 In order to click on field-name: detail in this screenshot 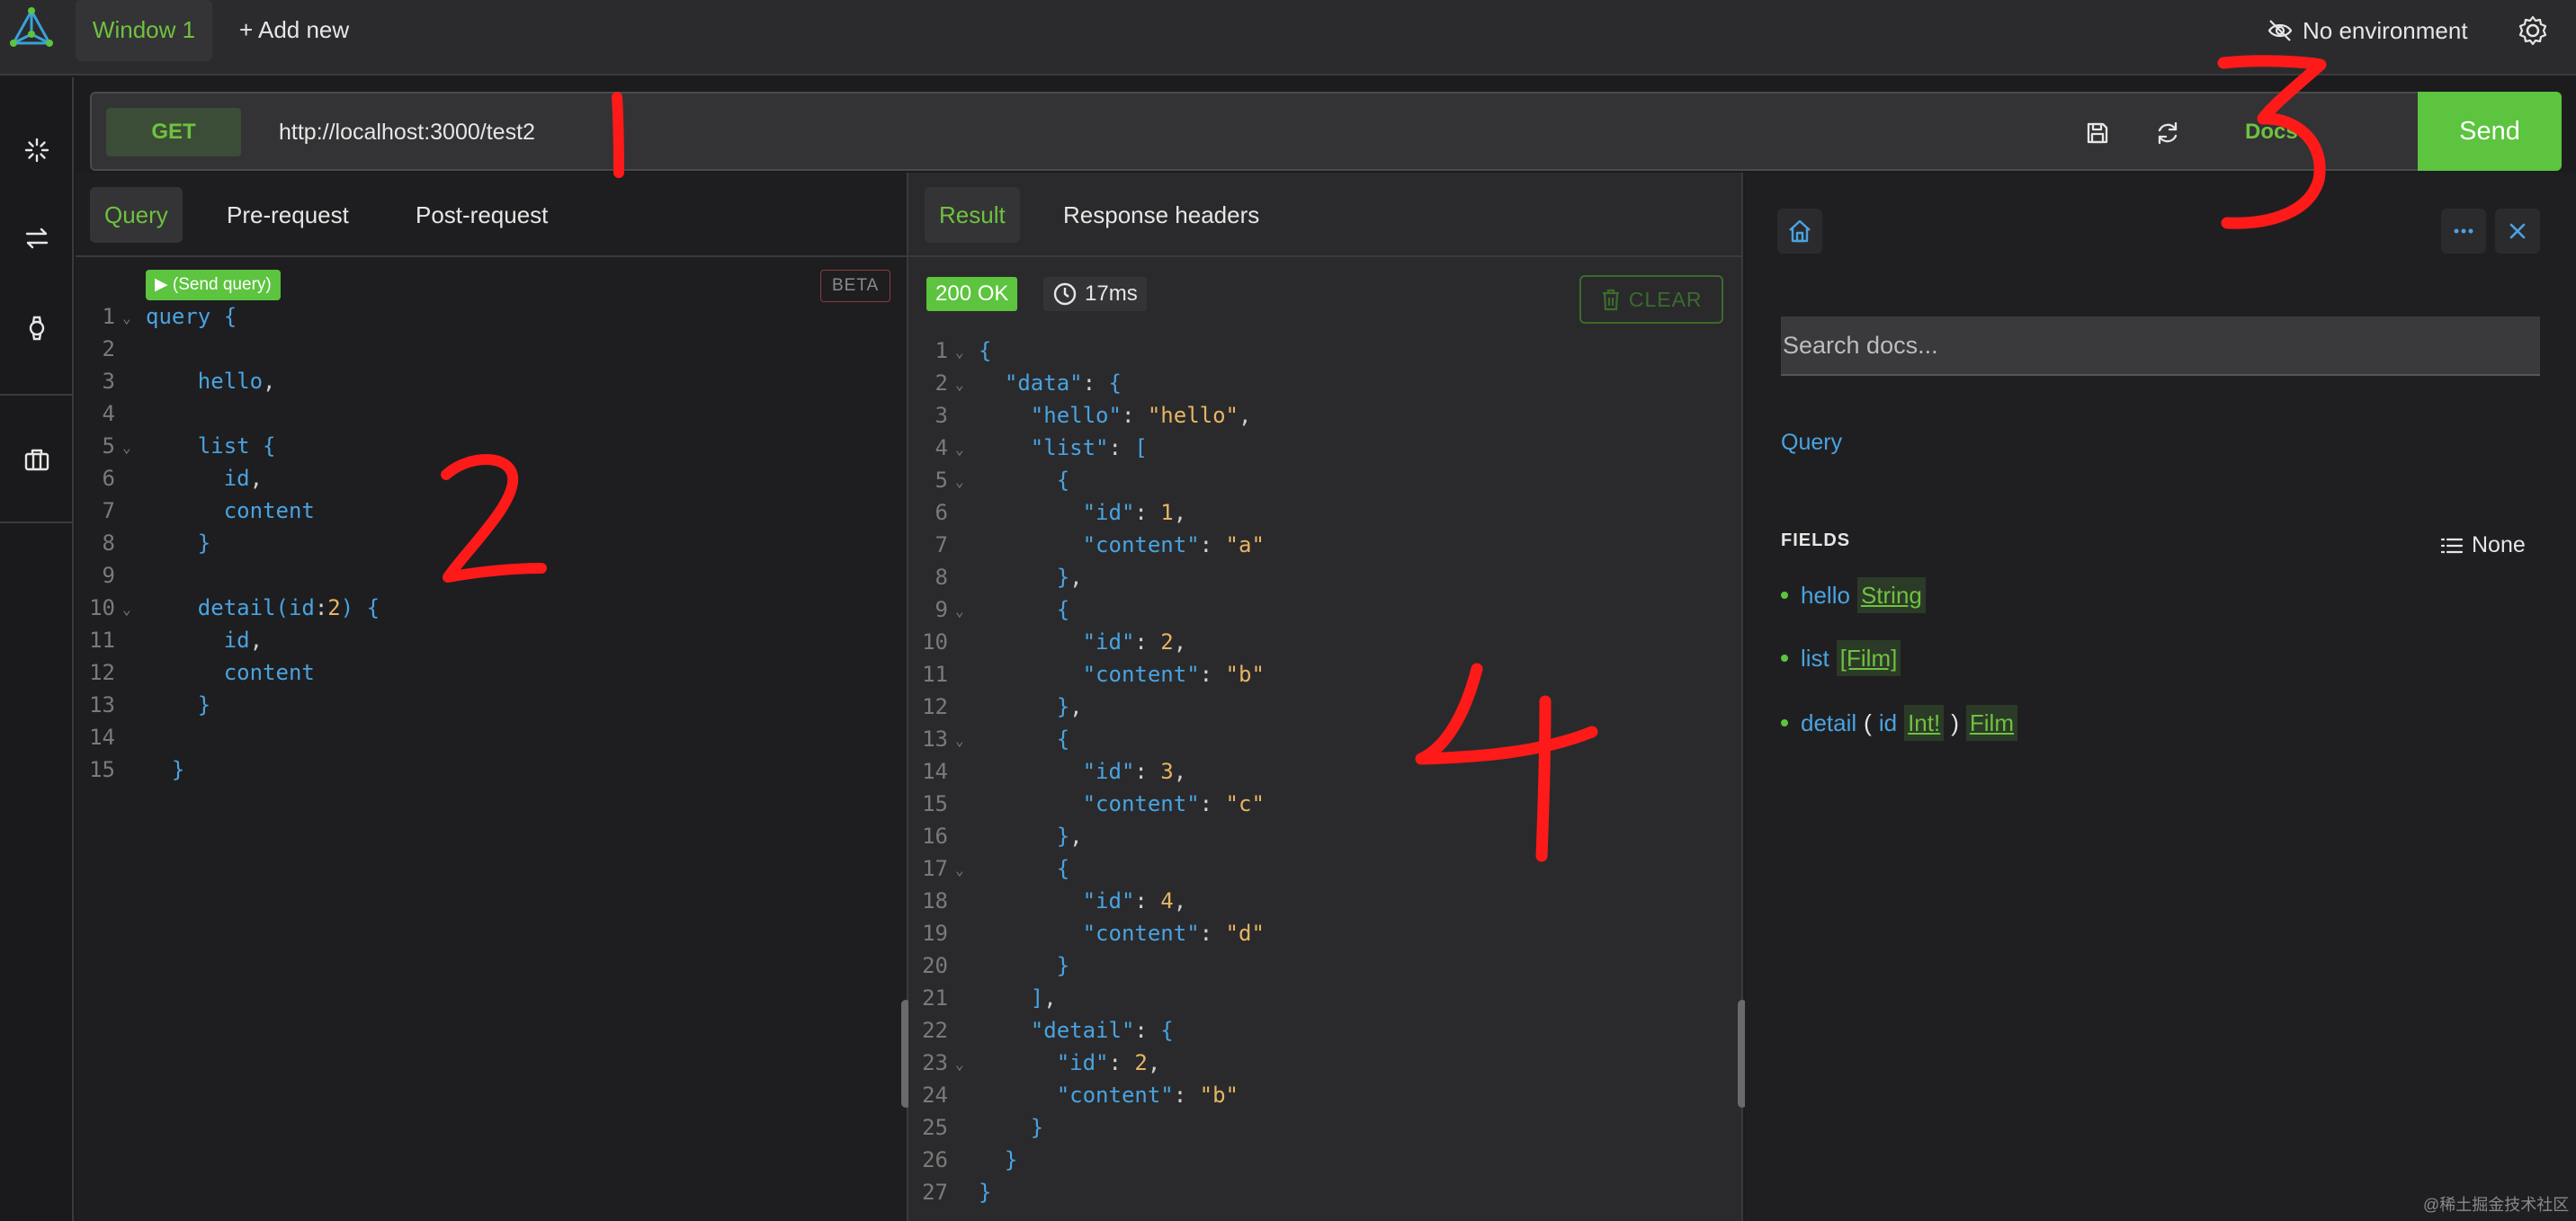, I will do `click(1828, 723)`.